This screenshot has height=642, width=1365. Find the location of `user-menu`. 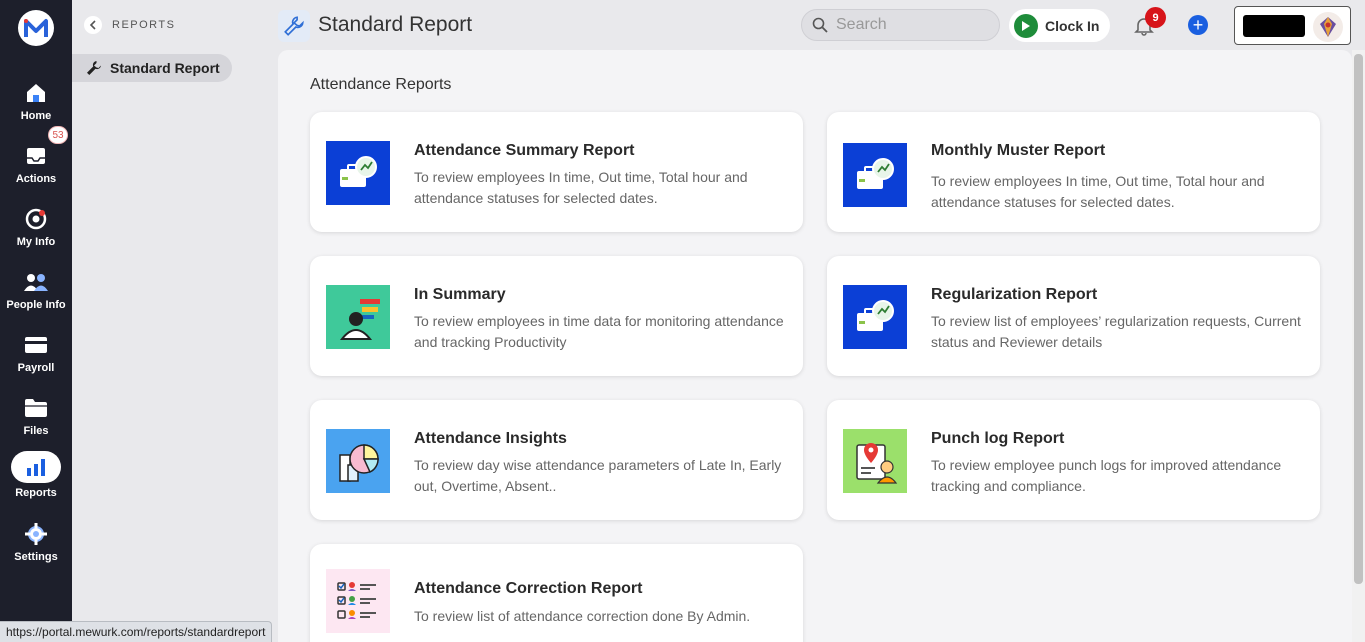

user-menu is located at coordinates (1292, 25).